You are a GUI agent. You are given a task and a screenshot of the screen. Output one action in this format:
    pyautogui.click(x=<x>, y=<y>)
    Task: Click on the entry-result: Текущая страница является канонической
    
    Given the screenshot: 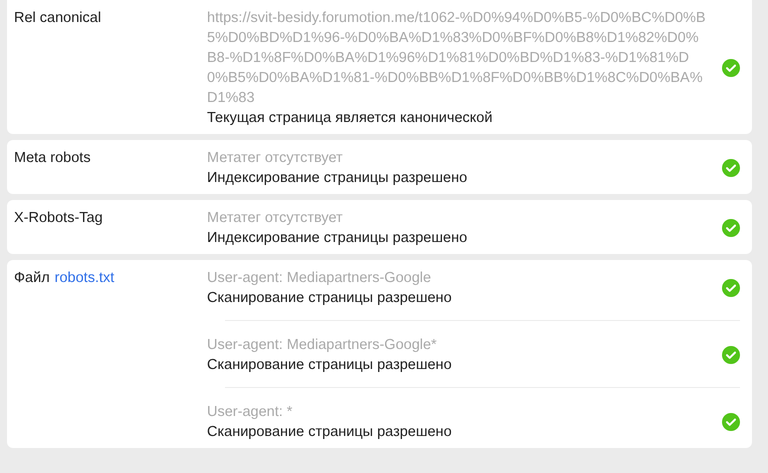 What is the action you would take?
    pyautogui.click(x=350, y=118)
    